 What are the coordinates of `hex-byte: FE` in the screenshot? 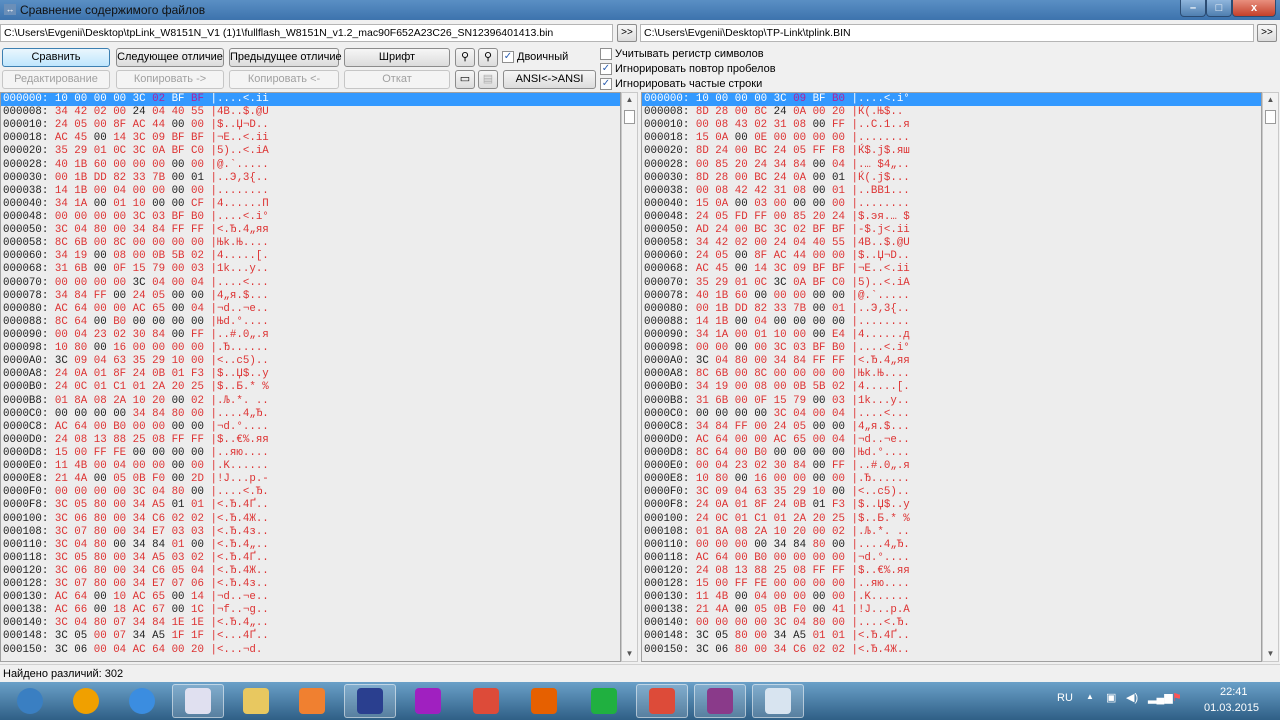 It's located at (122, 453).